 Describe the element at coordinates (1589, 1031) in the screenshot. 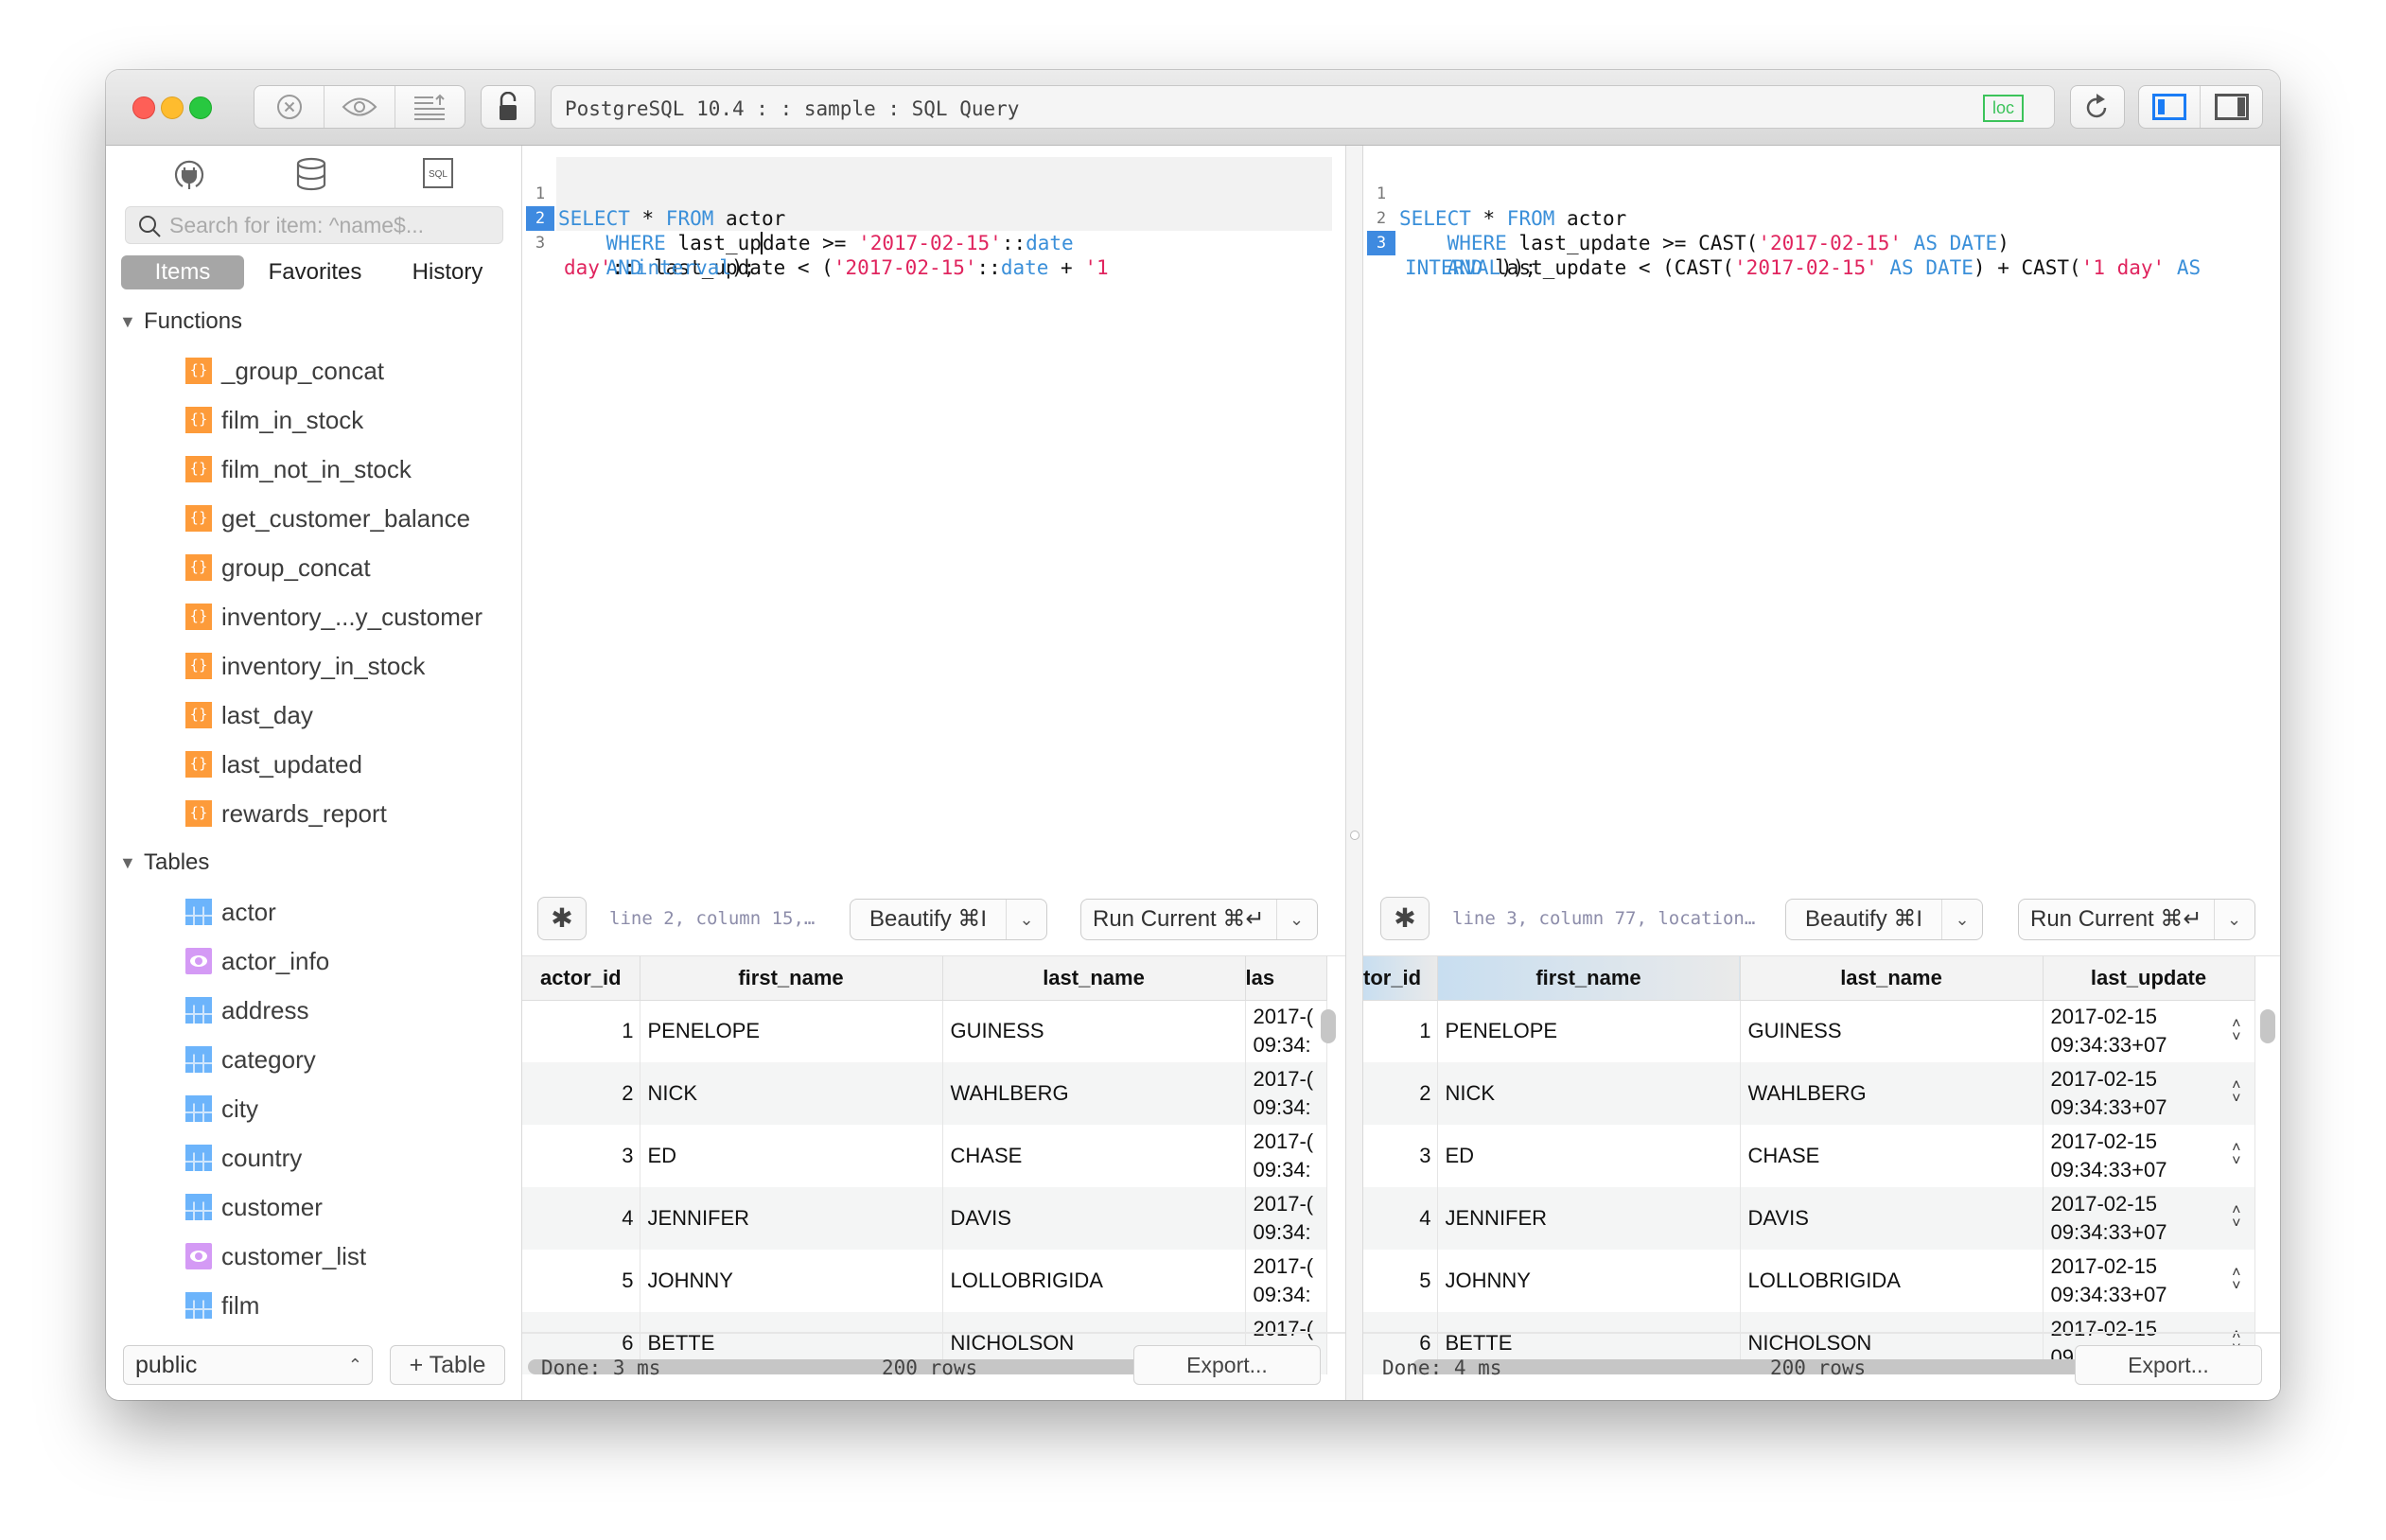

I see `cell: PENELOPE` at that location.